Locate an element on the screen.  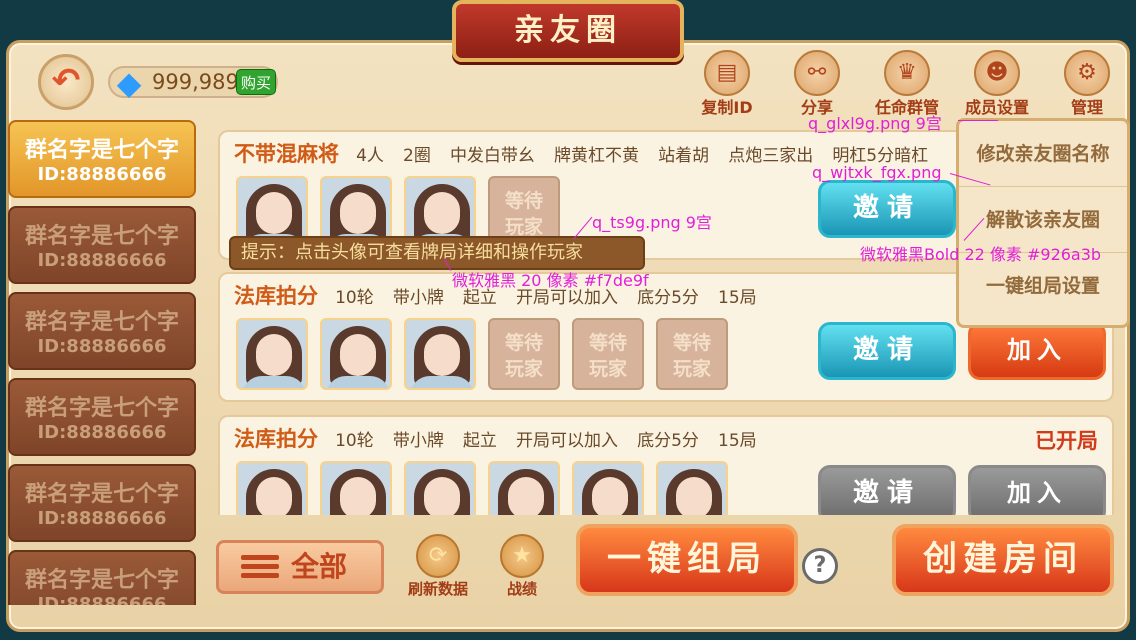
bottom-bar: 全部 ⟳ 刷新数据 ★ 战绩 一键组局 ? 创建房间 is located at coordinates (665, 569).